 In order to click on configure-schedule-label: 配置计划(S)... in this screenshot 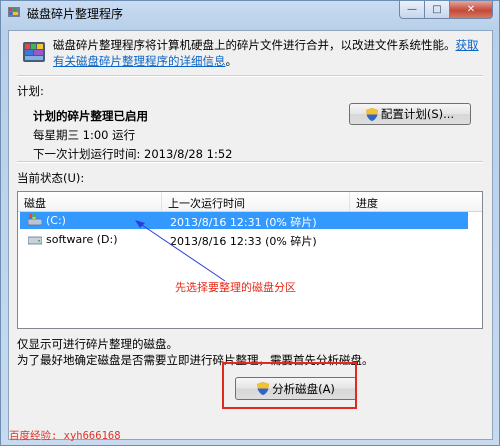, I will do `click(417, 114)`.